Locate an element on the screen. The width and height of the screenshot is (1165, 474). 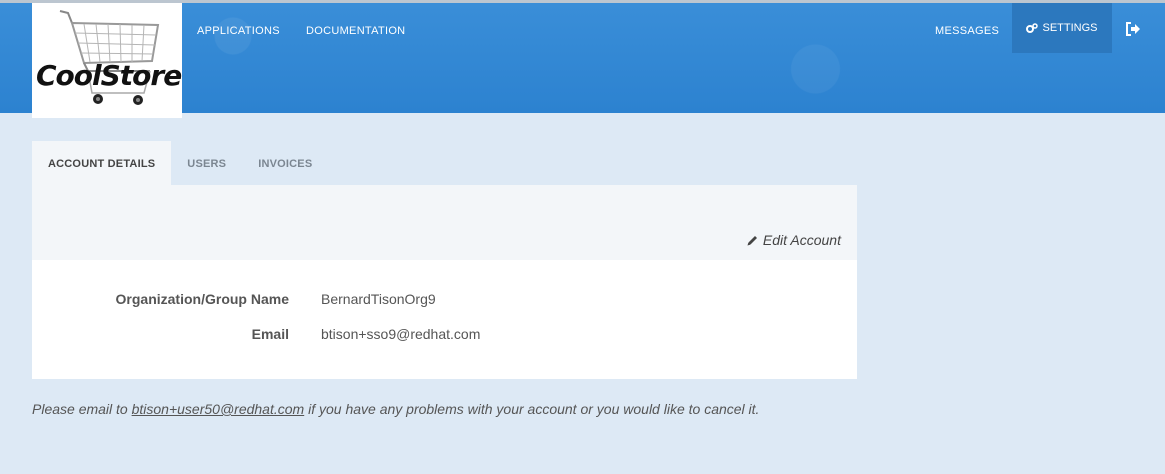
email-value: btison+sso9@redhat.com is located at coordinates (401, 334).